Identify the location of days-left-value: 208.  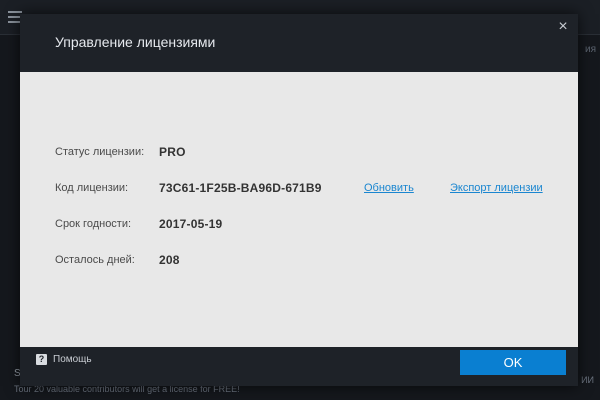
(169, 260).